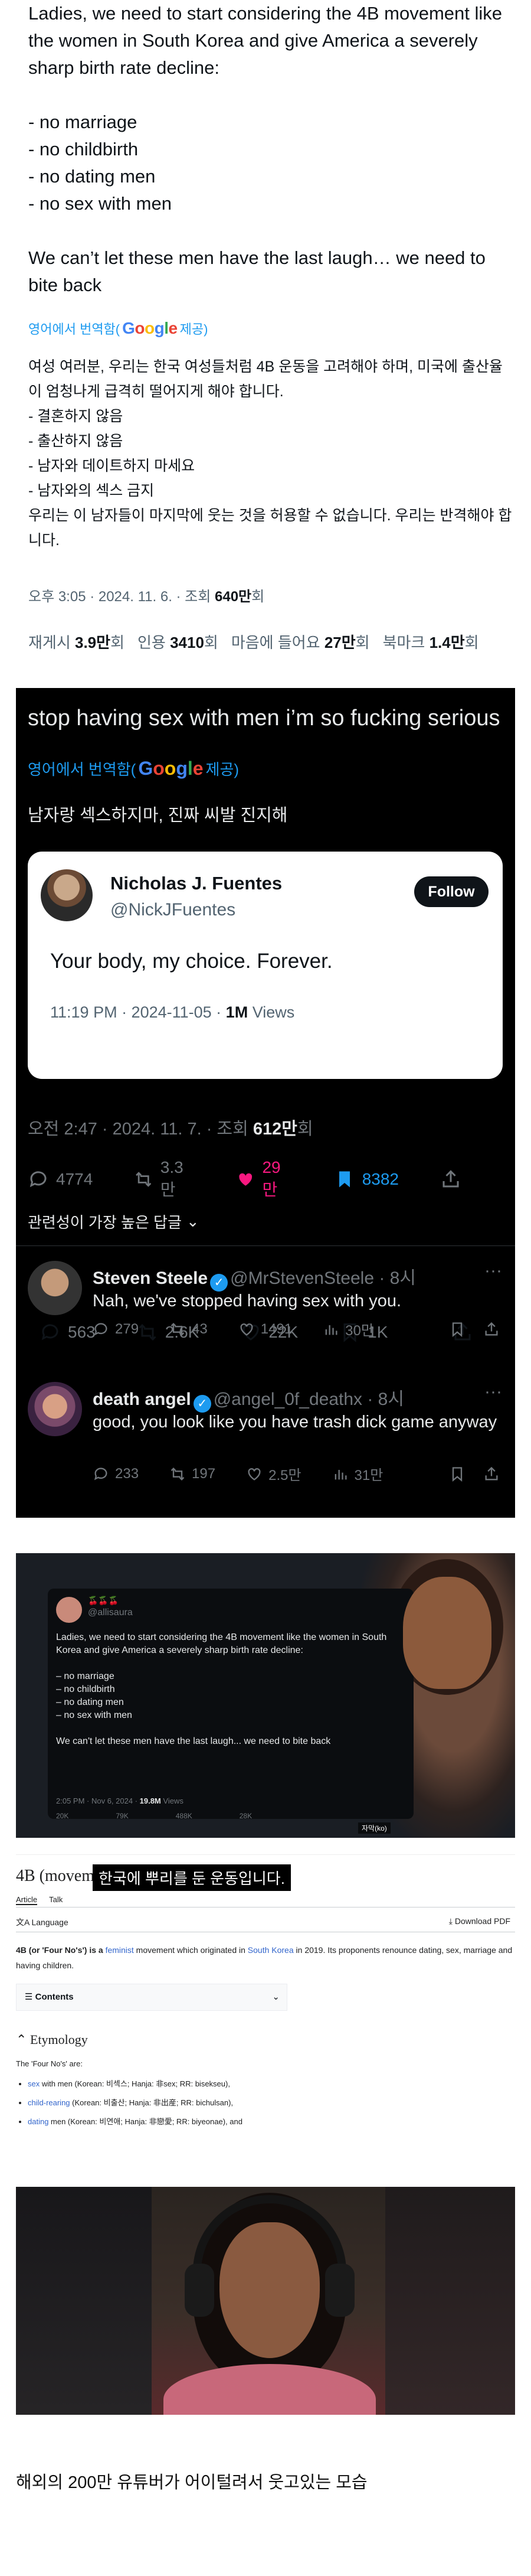 Image resolution: width=531 pixels, height=2576 pixels. I want to click on share-icon, so click(491, 1473).